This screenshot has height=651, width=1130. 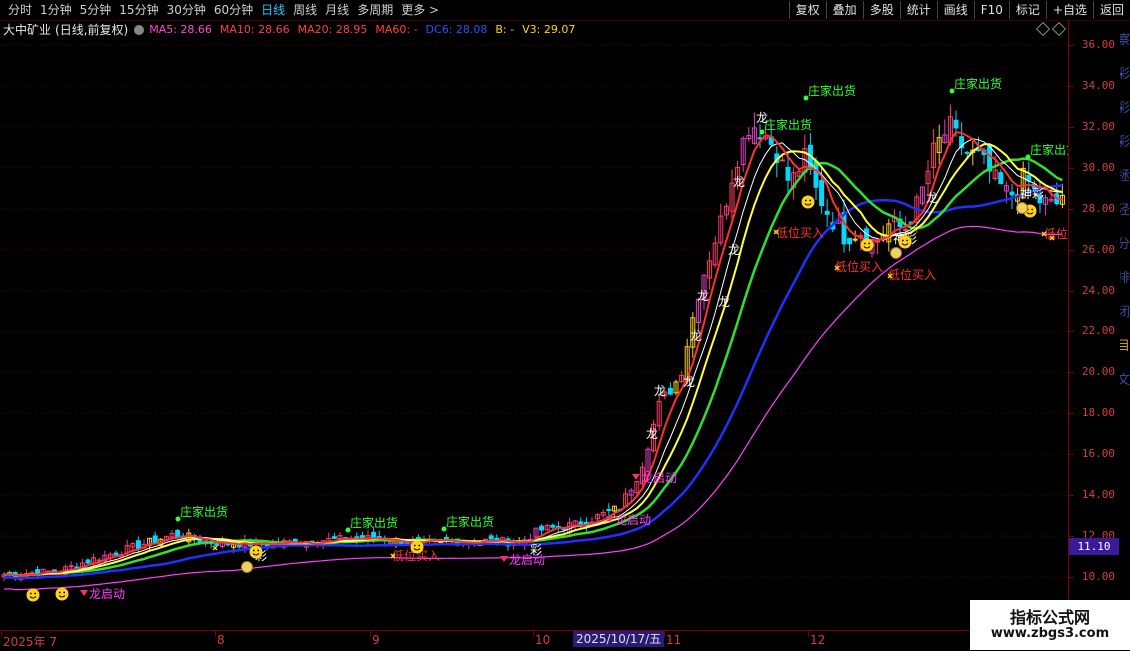 I want to click on tab-intraday: 分时, so click(x=20, y=10).